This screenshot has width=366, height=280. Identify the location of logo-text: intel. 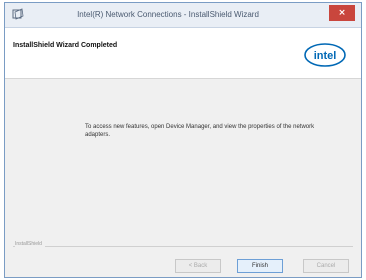
(325, 56).